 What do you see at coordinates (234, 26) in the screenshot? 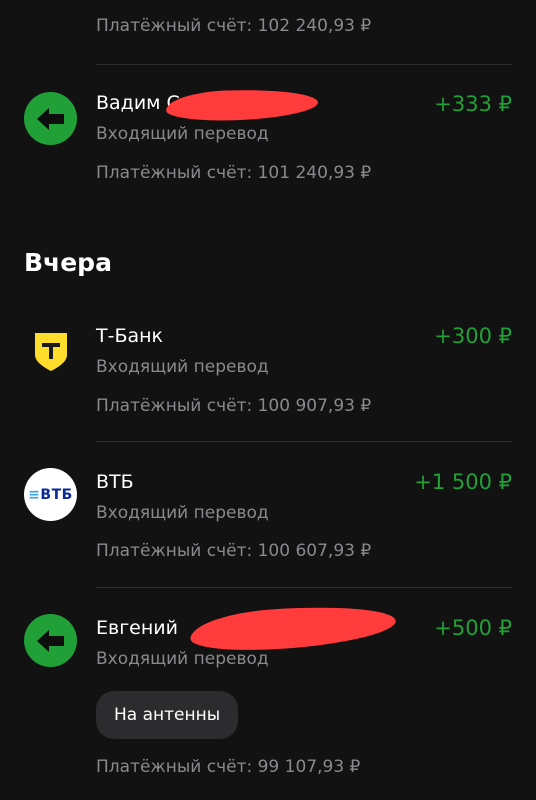
I see `balance-line: Платёжный счёт: 102 240,93 ₽` at bounding box center [234, 26].